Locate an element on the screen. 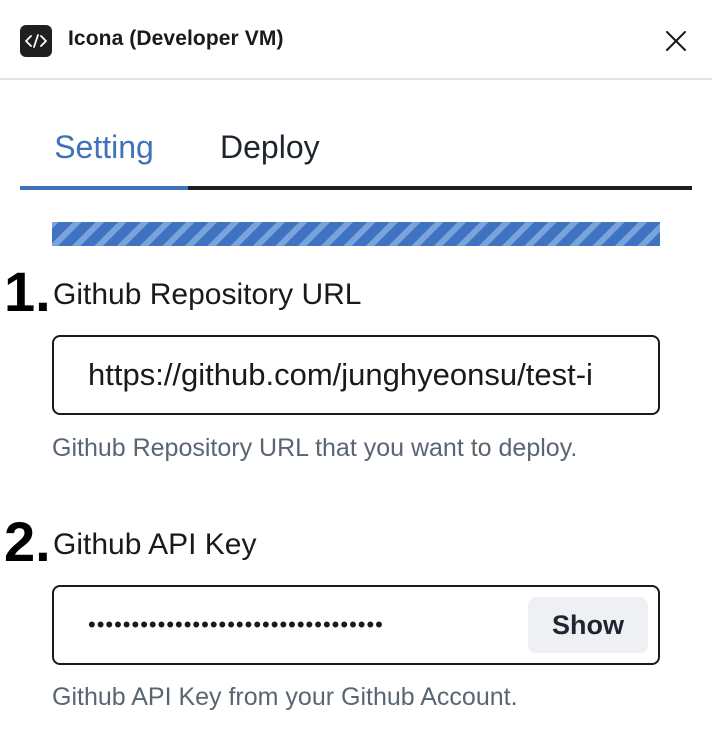 Image resolution: width=712 pixels, height=754 pixels. tab-bar: Setting Deploy is located at coordinates (356, 151).